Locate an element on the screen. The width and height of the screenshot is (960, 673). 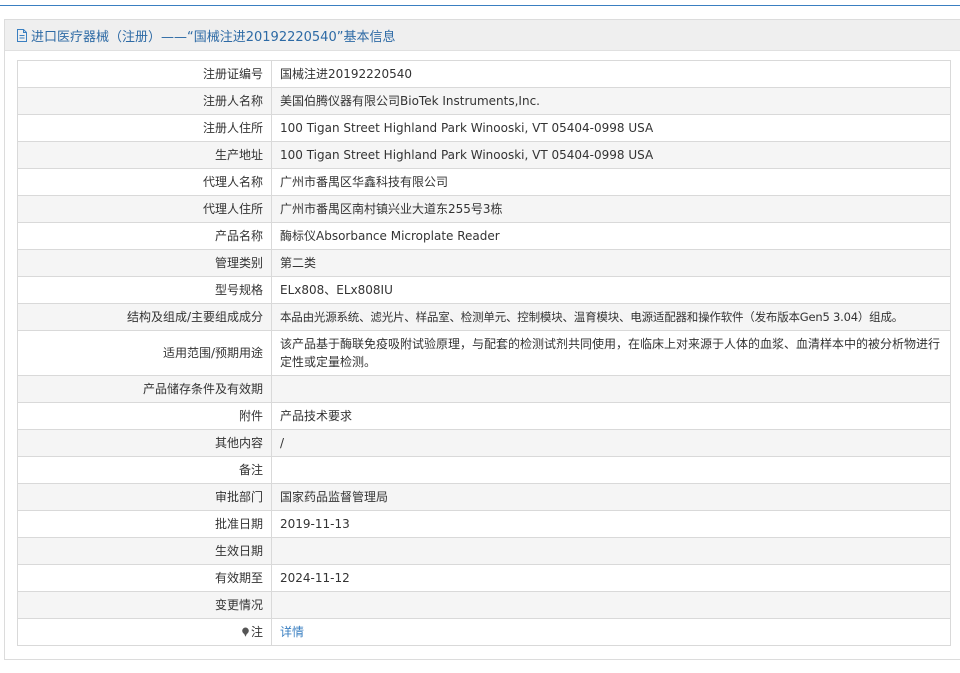
field-value: 酶标仪Absorbance Microplate Reader is located at coordinates (611, 236).